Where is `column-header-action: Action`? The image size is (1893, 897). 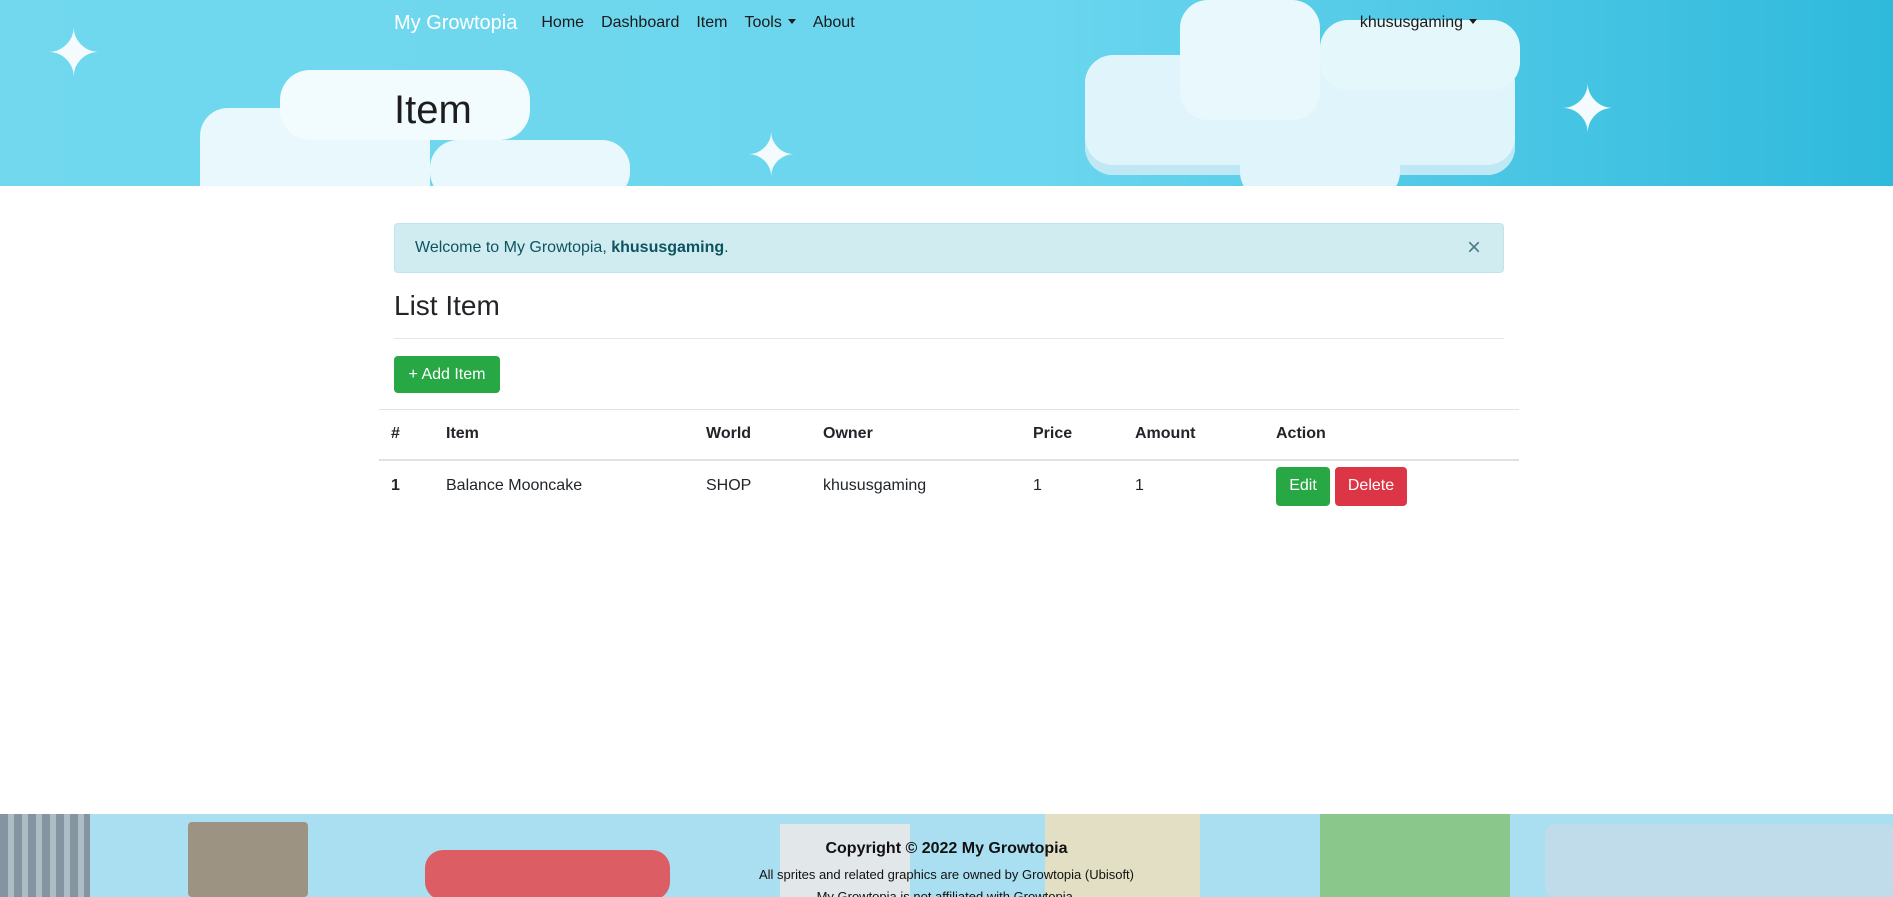 column-header-action: Action is located at coordinates (1301, 434).